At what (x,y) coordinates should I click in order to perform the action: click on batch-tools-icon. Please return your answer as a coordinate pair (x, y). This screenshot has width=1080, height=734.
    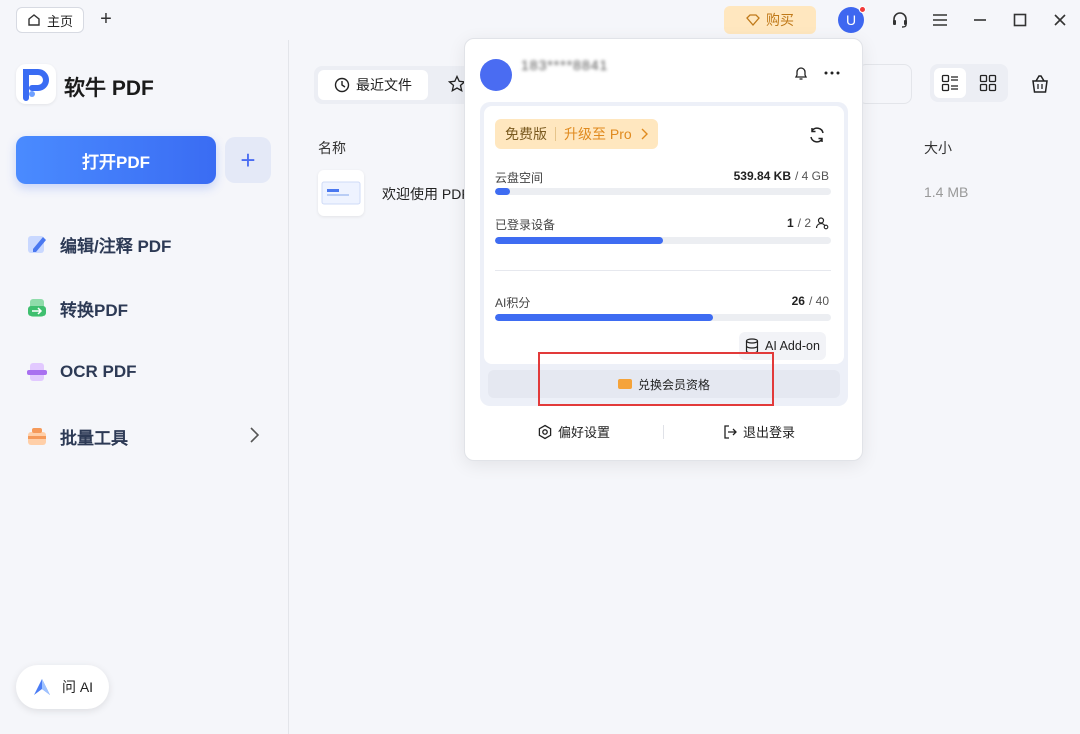
    Looking at the image, I should click on (37, 436).